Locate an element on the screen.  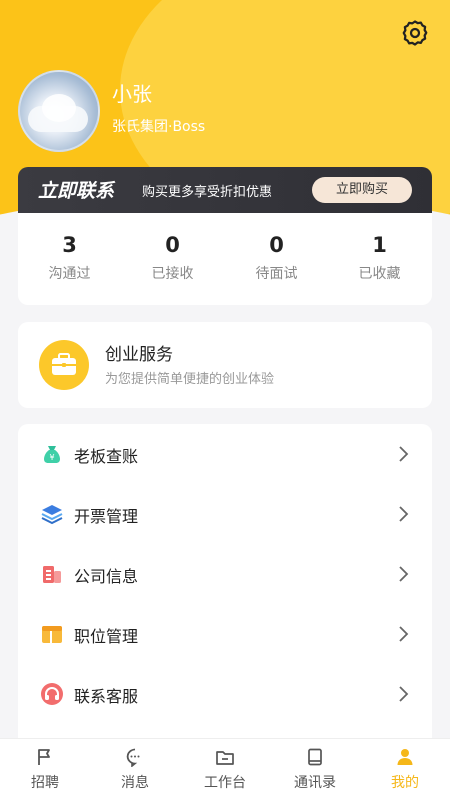
stat-contacted: 3 沟通过 is located at coordinates (69, 248).